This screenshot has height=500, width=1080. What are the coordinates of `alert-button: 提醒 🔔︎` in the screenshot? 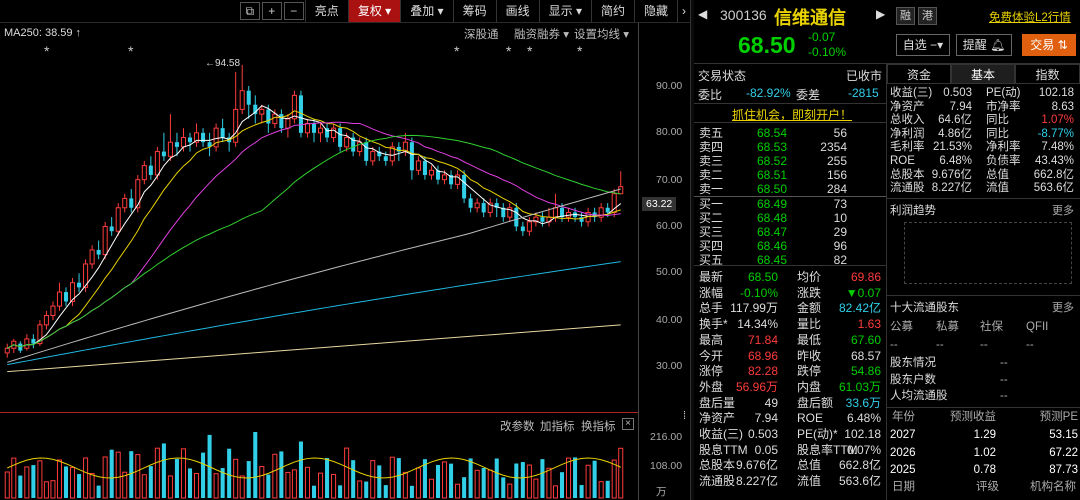 It's located at (984, 45).